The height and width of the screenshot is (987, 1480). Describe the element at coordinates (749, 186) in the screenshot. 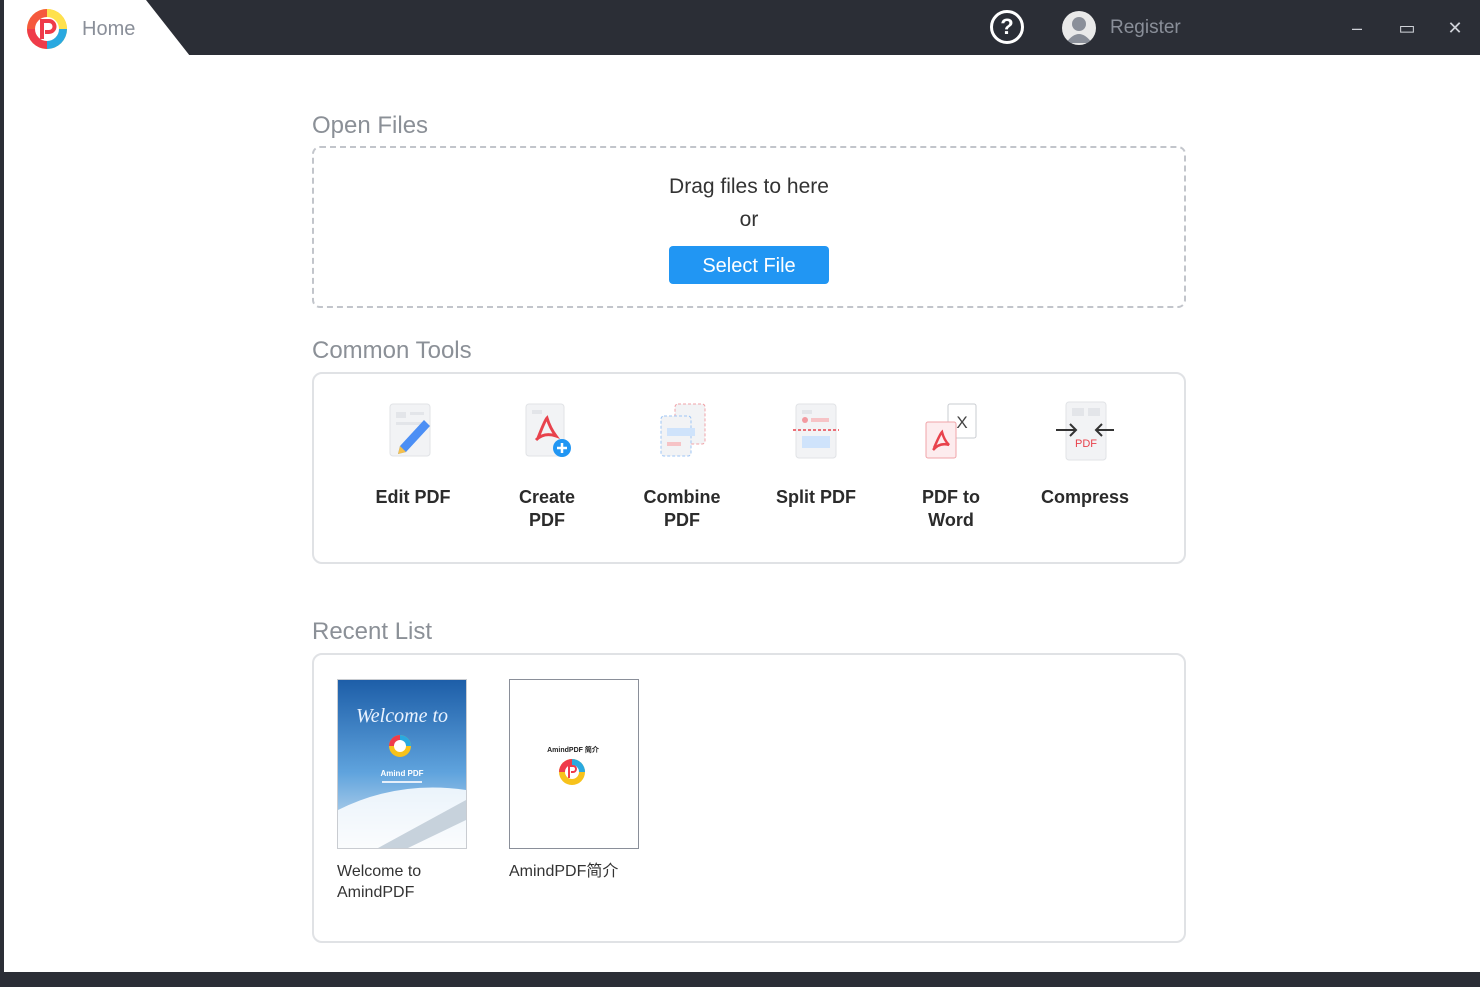

I see `drag-hint: Drag files to here` at that location.